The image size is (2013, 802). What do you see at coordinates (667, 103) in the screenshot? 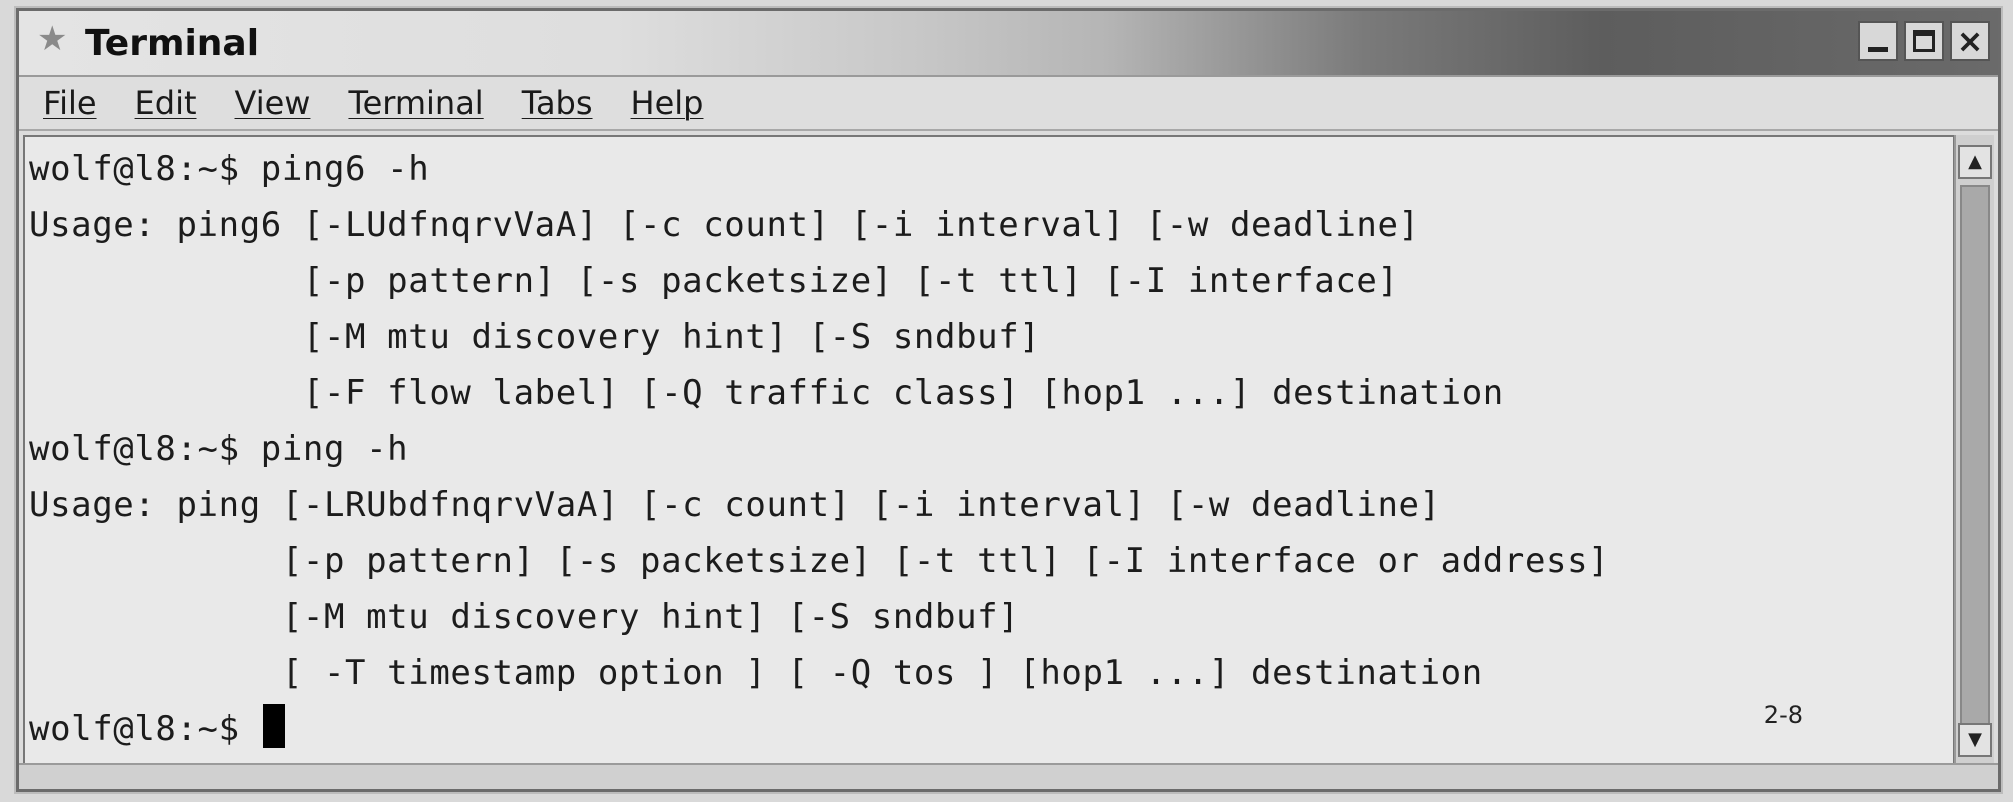
I see `menu-help: Help` at bounding box center [667, 103].